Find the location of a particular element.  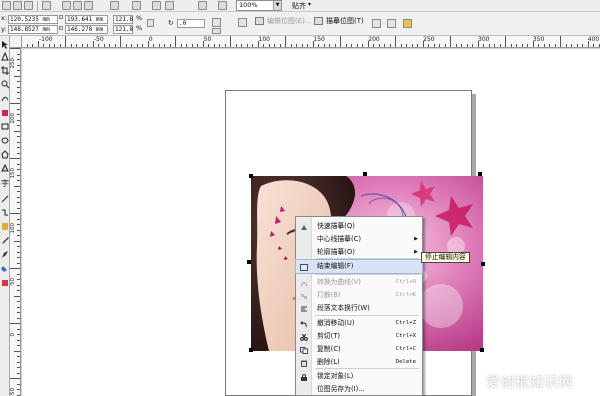

menu-item-shortcut: Delete is located at coordinates (405, 362).